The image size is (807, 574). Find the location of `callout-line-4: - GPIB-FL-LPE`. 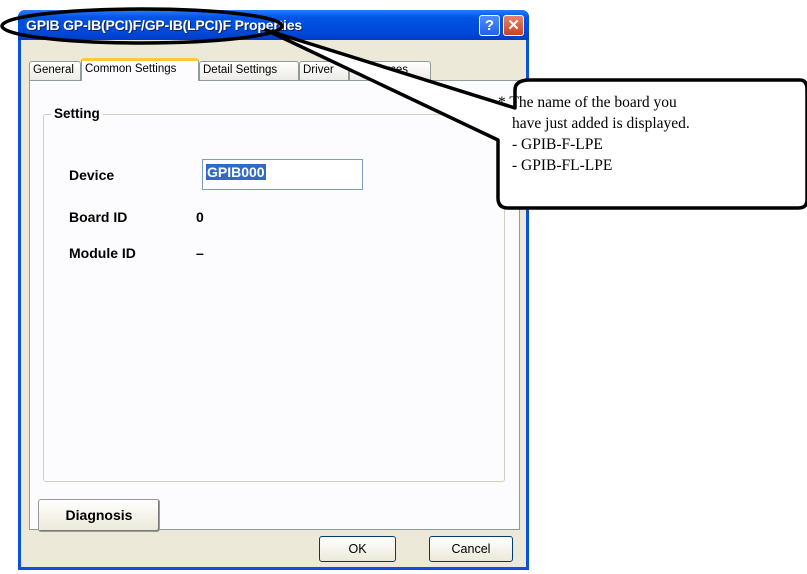

callout-line-4: - GPIB-FL-LPE is located at coordinates (562, 165).